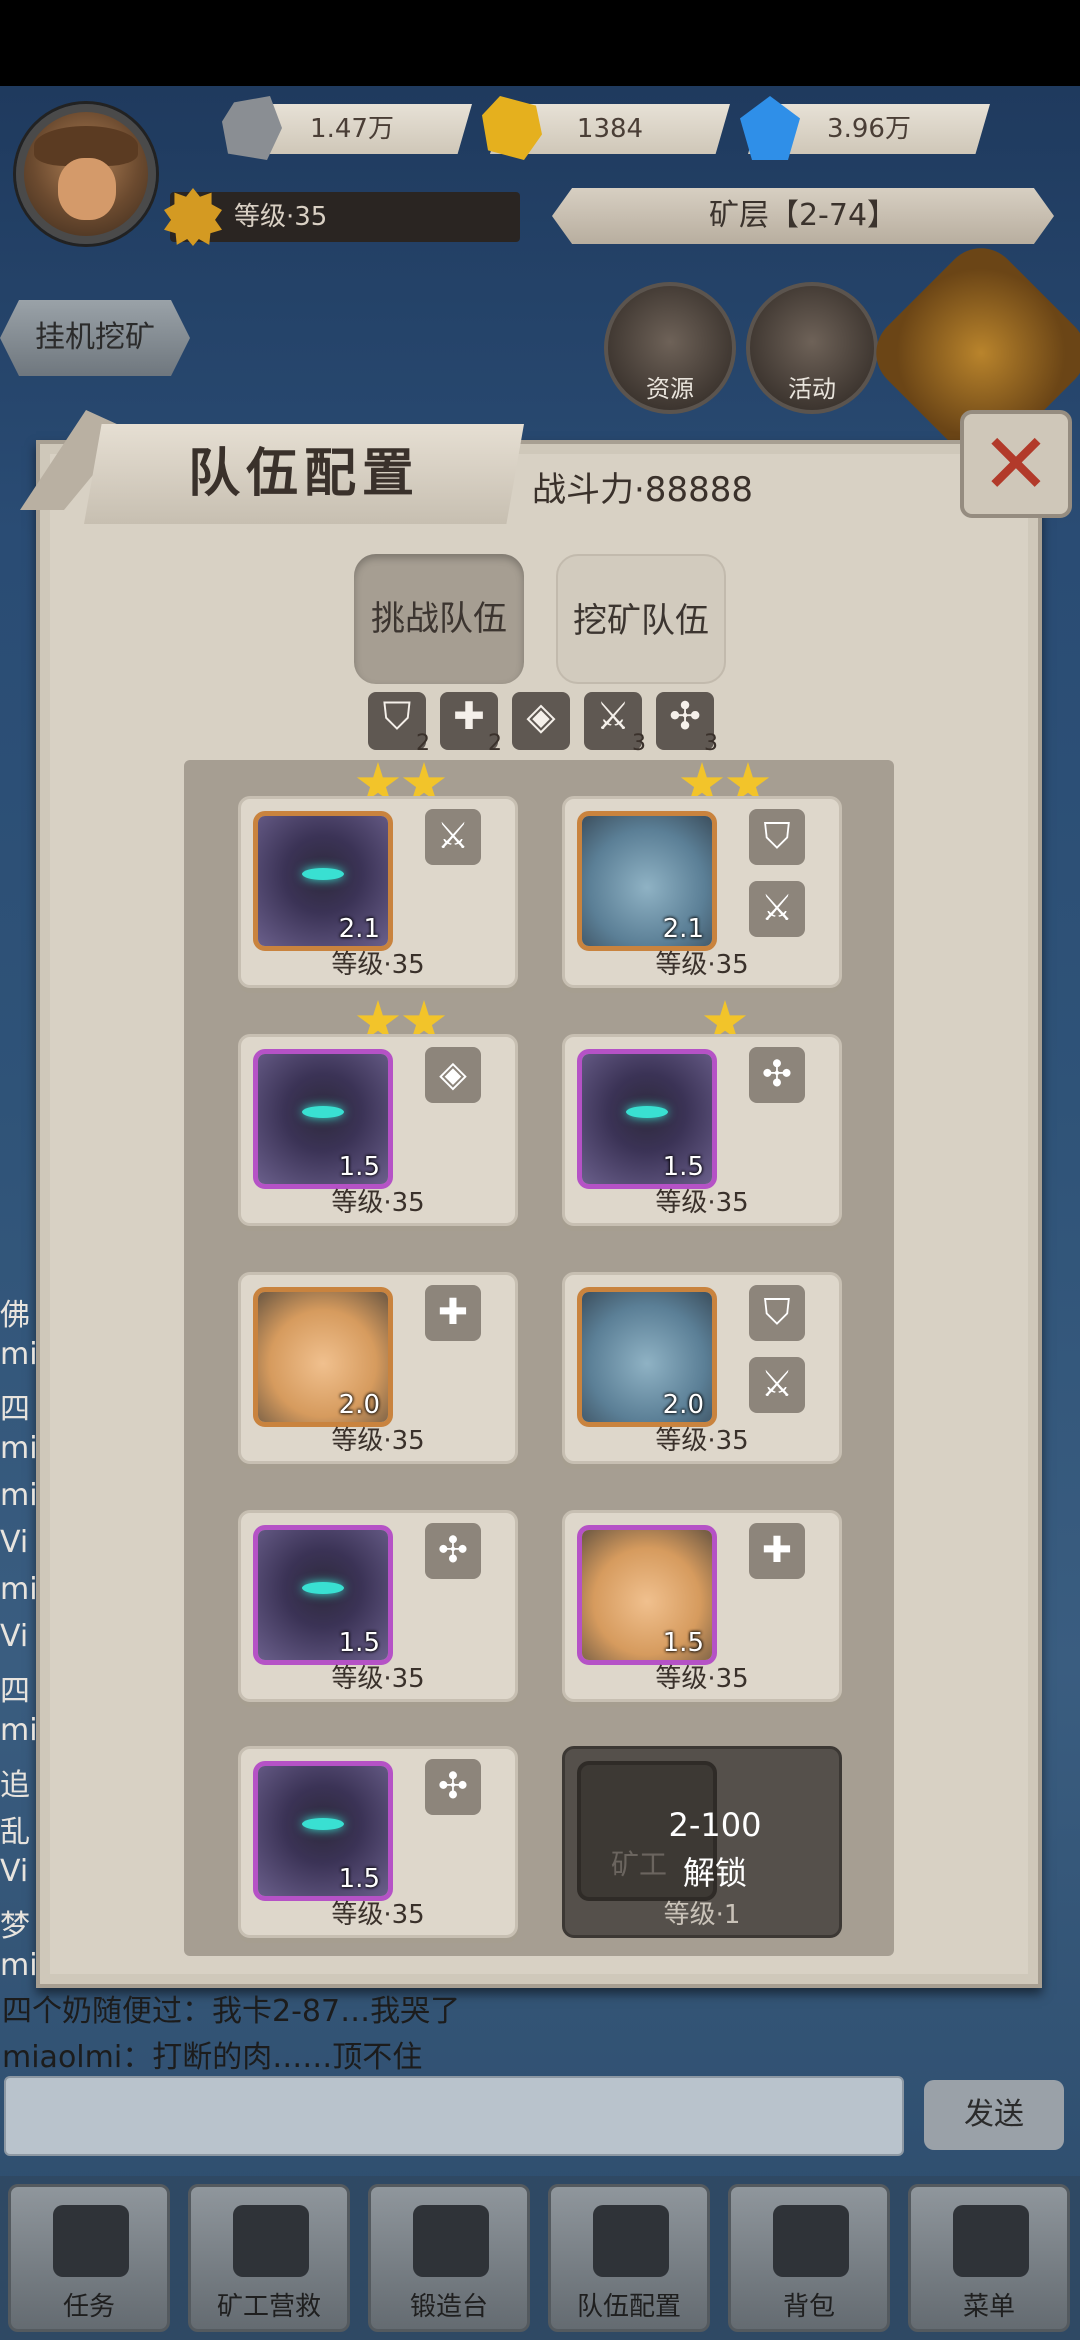 Image resolution: width=1080 pixels, height=2340 pixels. I want to click on activity-label: 活动, so click(812, 389).